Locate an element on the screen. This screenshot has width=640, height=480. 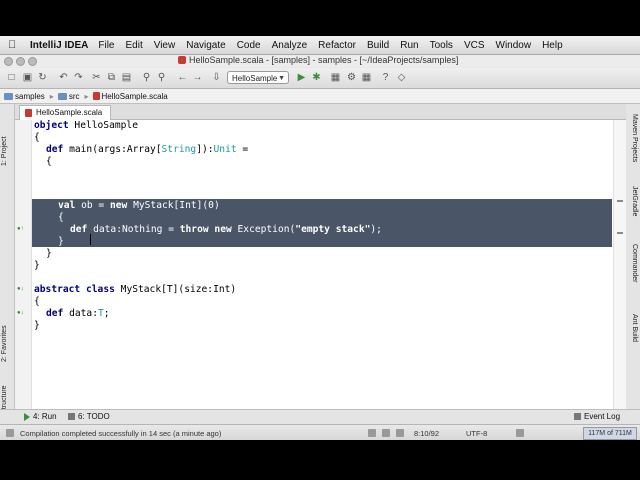
settings-icon: ⚙ is located at coordinates (351, 77).